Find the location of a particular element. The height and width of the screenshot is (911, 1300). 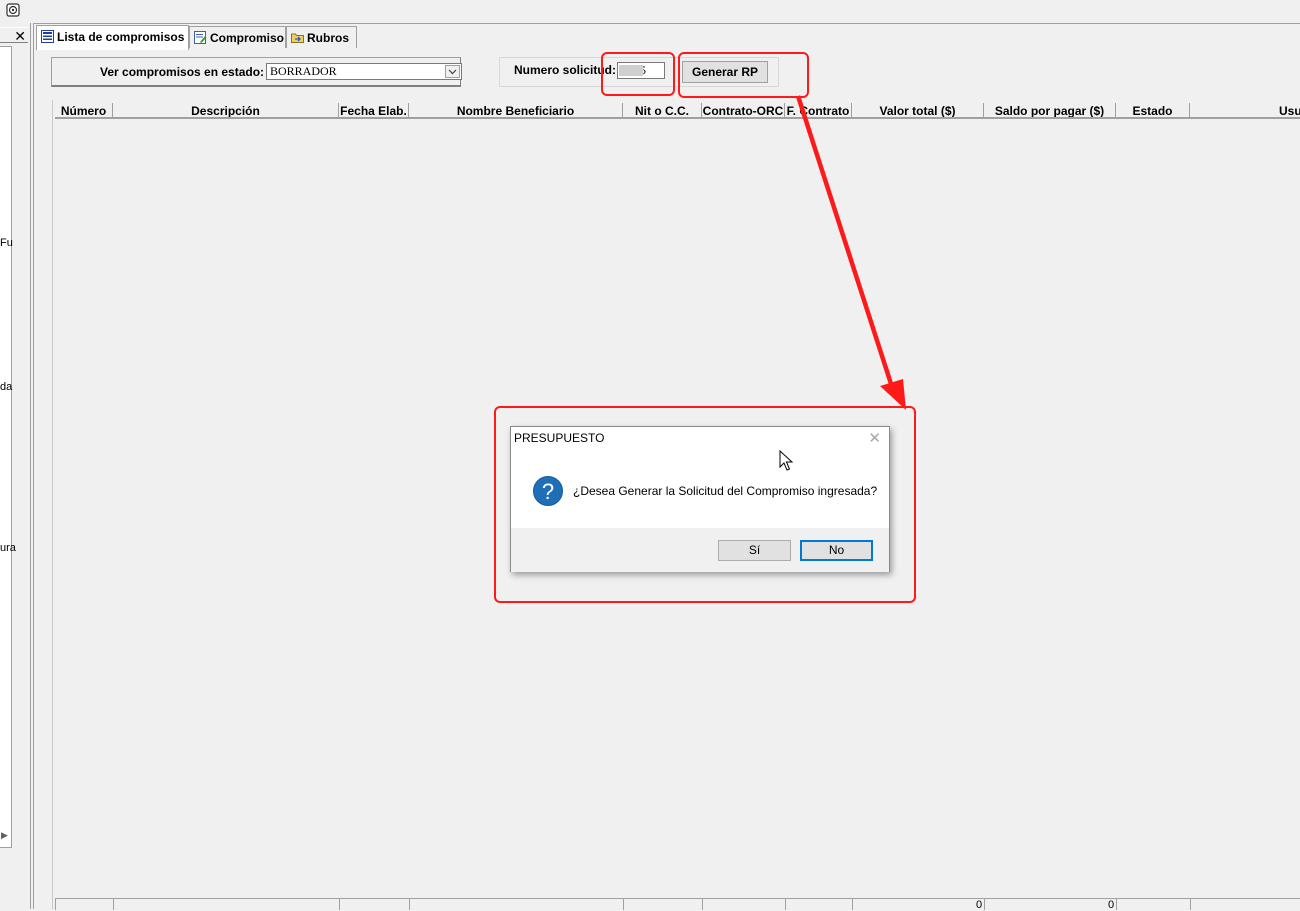

app-icon is located at coordinates (13, 10).